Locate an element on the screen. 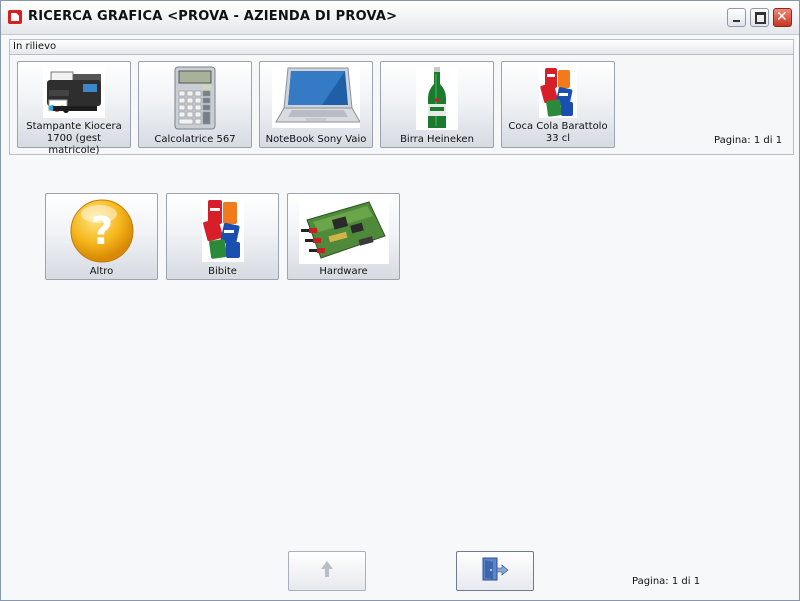 The image size is (800, 601). featured-item-label: Stampante Kiocera 1700 (gest matricole) is located at coordinates (74, 138).